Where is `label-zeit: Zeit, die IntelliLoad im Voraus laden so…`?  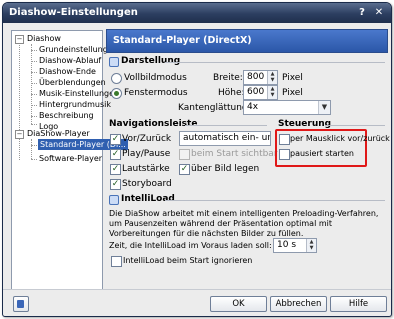 label-zeit: Zeit, die IntelliLoad im Voraus laden so… is located at coordinates (190, 245).